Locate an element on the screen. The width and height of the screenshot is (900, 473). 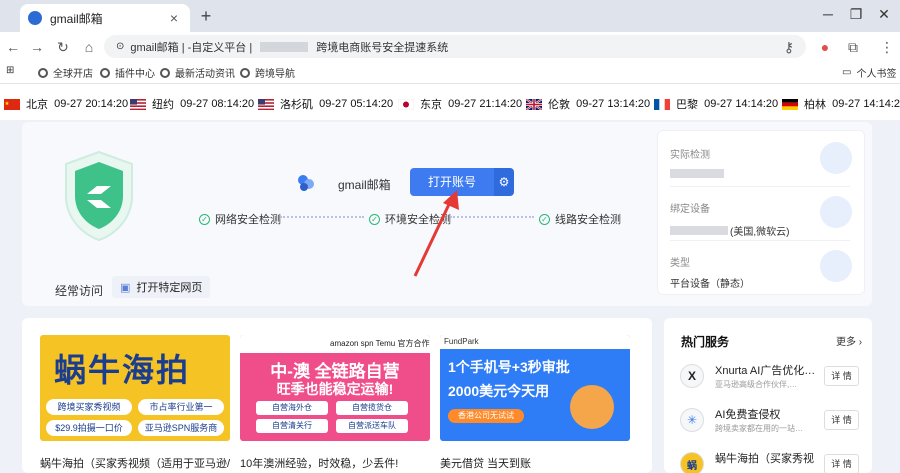
check-circle-icon: ✓ is located at coordinates (204, 219).